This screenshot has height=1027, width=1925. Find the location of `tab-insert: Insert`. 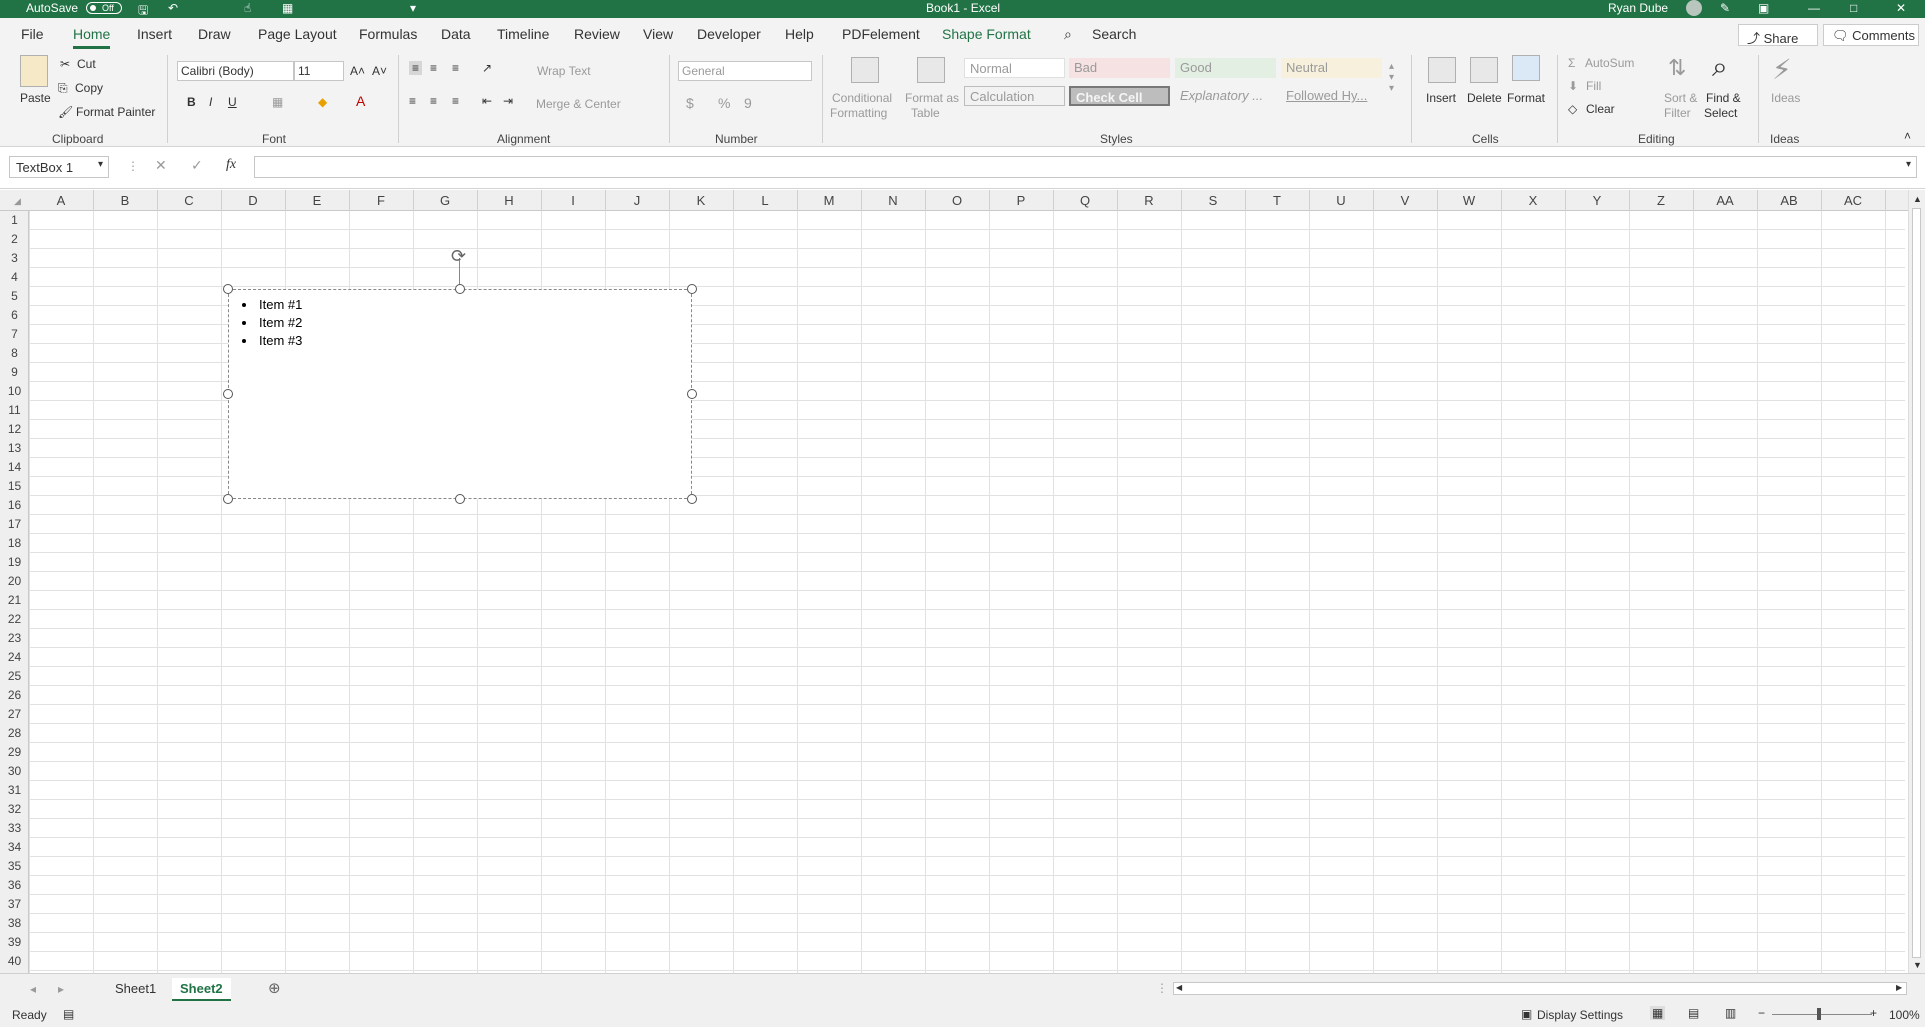

tab-insert: Insert is located at coordinates (154, 34).